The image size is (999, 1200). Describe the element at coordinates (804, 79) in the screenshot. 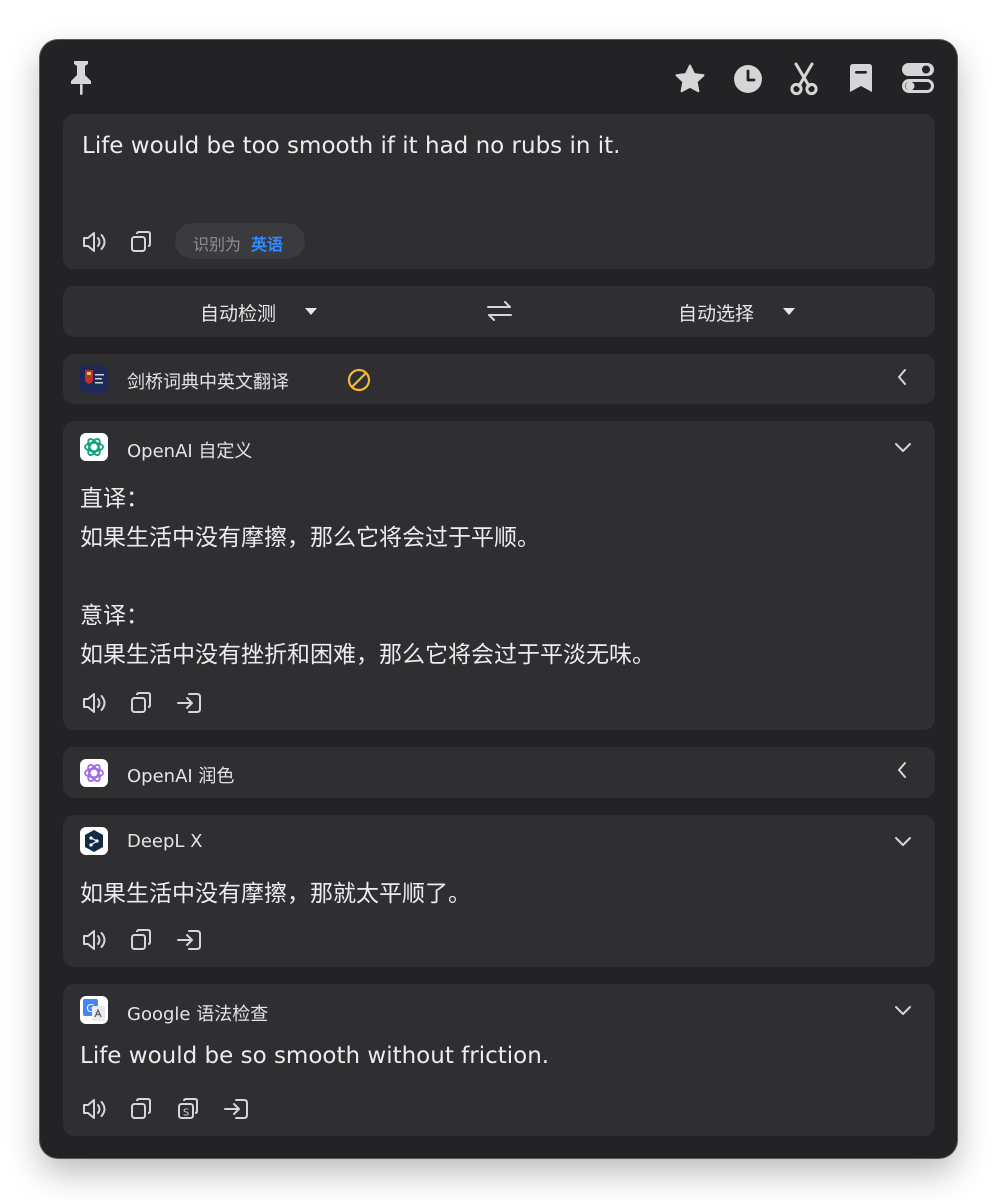

I see `scissors-icon` at that location.